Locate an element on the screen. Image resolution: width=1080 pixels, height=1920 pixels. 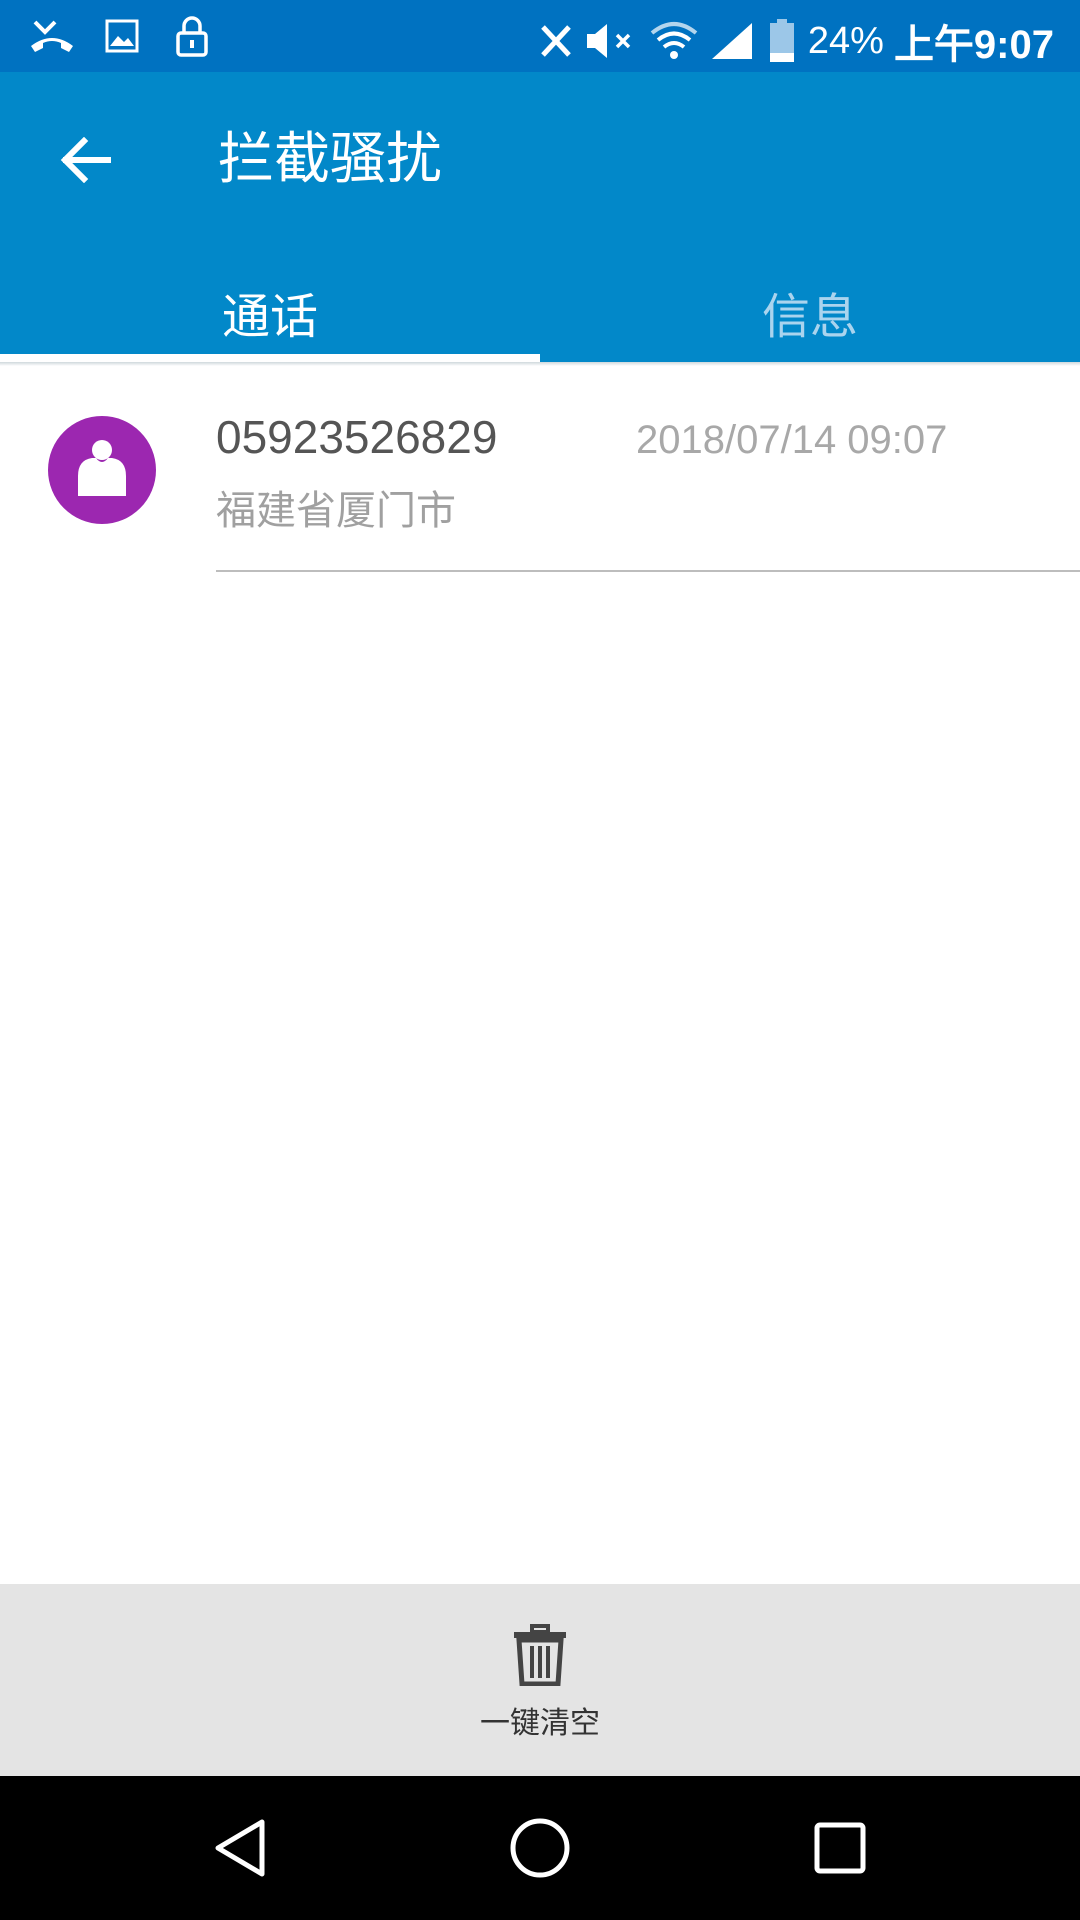
call-time: 2018/07/14 09:07 is located at coordinates (792, 440).